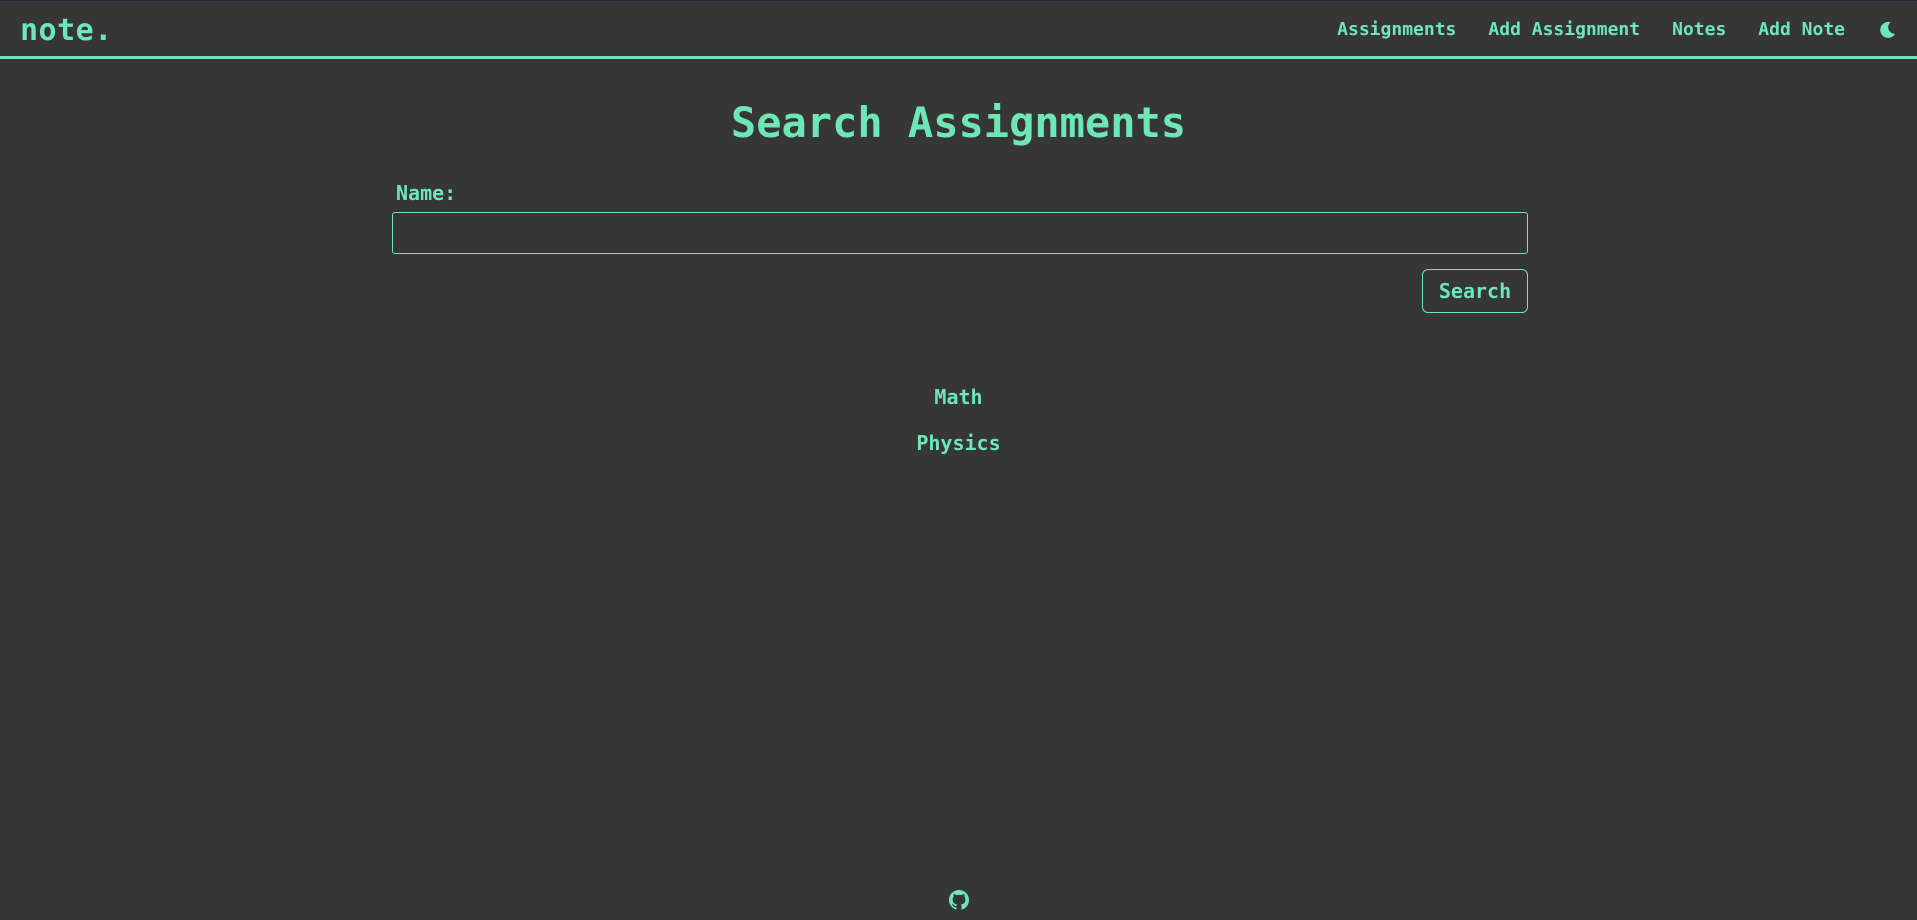  Describe the element at coordinates (958, 397) in the screenshot. I see `result-item-math: Math` at that location.